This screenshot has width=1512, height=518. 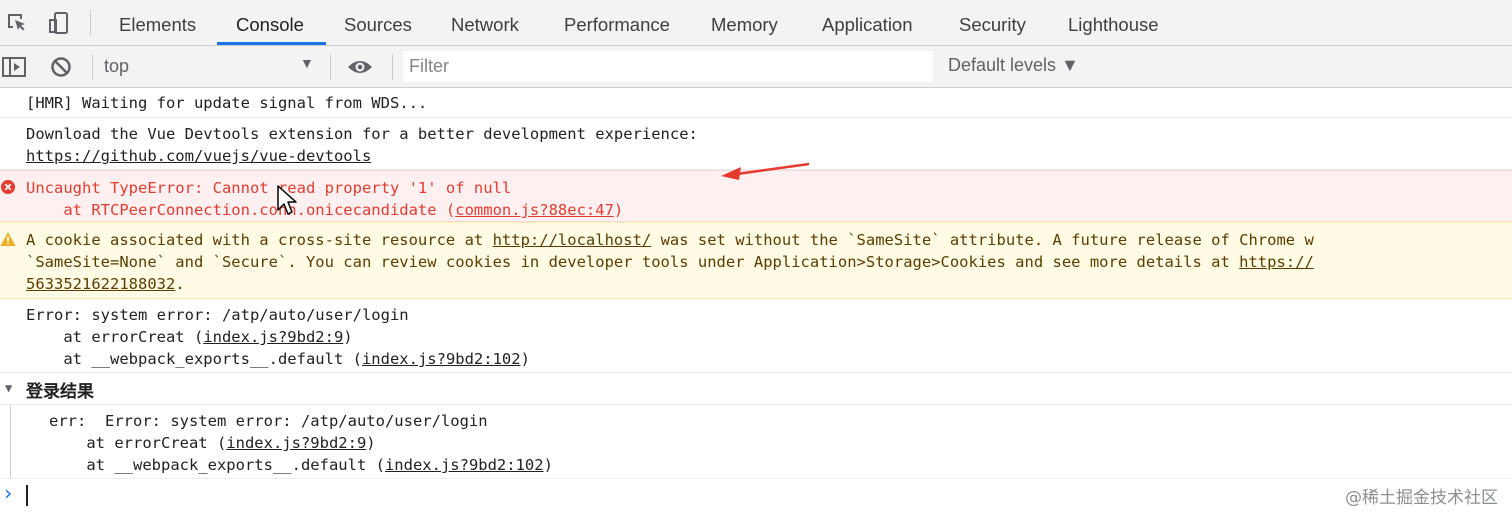 I want to click on console-toolbar: top ▼ Default levels ▼, so click(x=756, y=67).